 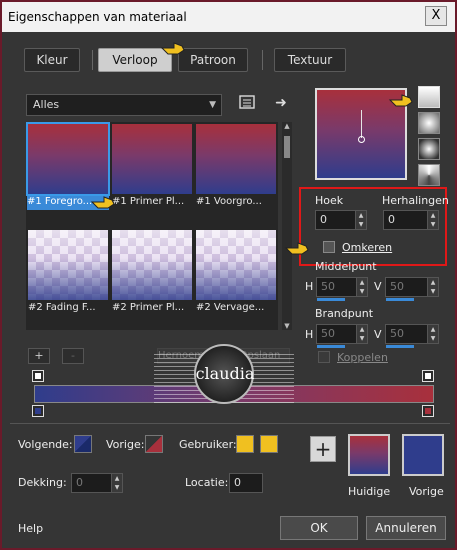 I want to click on huidige-label: Huidige, so click(x=369, y=491).